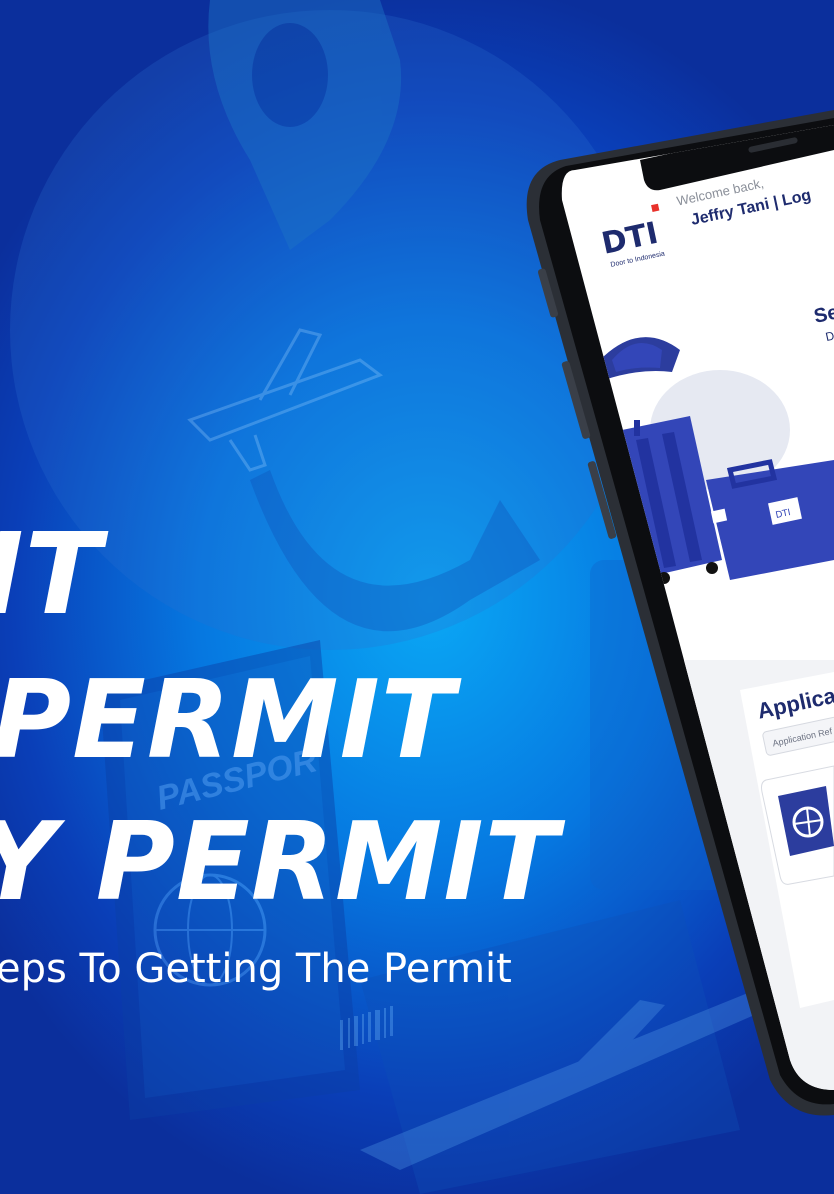 The image size is (834, 1194). What do you see at coordinates (829, 336) in the screenshot?
I see `search-subtitle-partial: D` at bounding box center [829, 336].